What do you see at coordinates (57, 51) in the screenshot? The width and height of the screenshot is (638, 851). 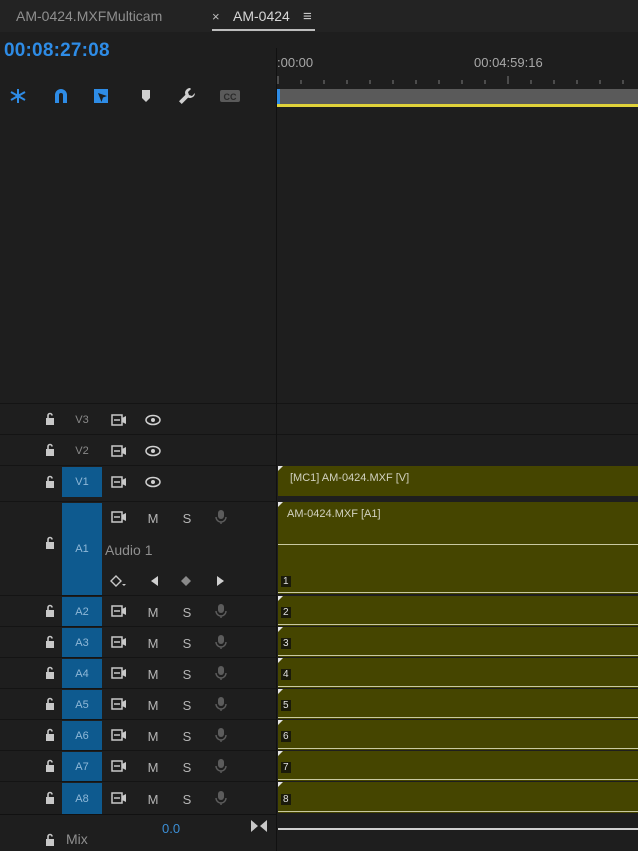 I see `playhead-timecode: 00:08:27:08` at bounding box center [57, 51].